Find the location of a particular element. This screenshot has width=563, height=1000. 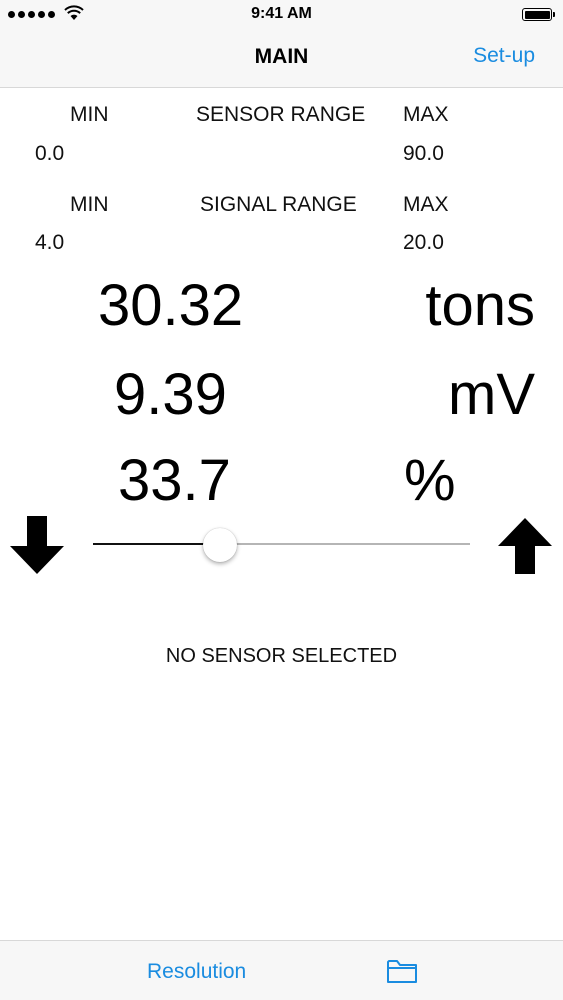

sensor-max-label: MAX is located at coordinates (426, 114).